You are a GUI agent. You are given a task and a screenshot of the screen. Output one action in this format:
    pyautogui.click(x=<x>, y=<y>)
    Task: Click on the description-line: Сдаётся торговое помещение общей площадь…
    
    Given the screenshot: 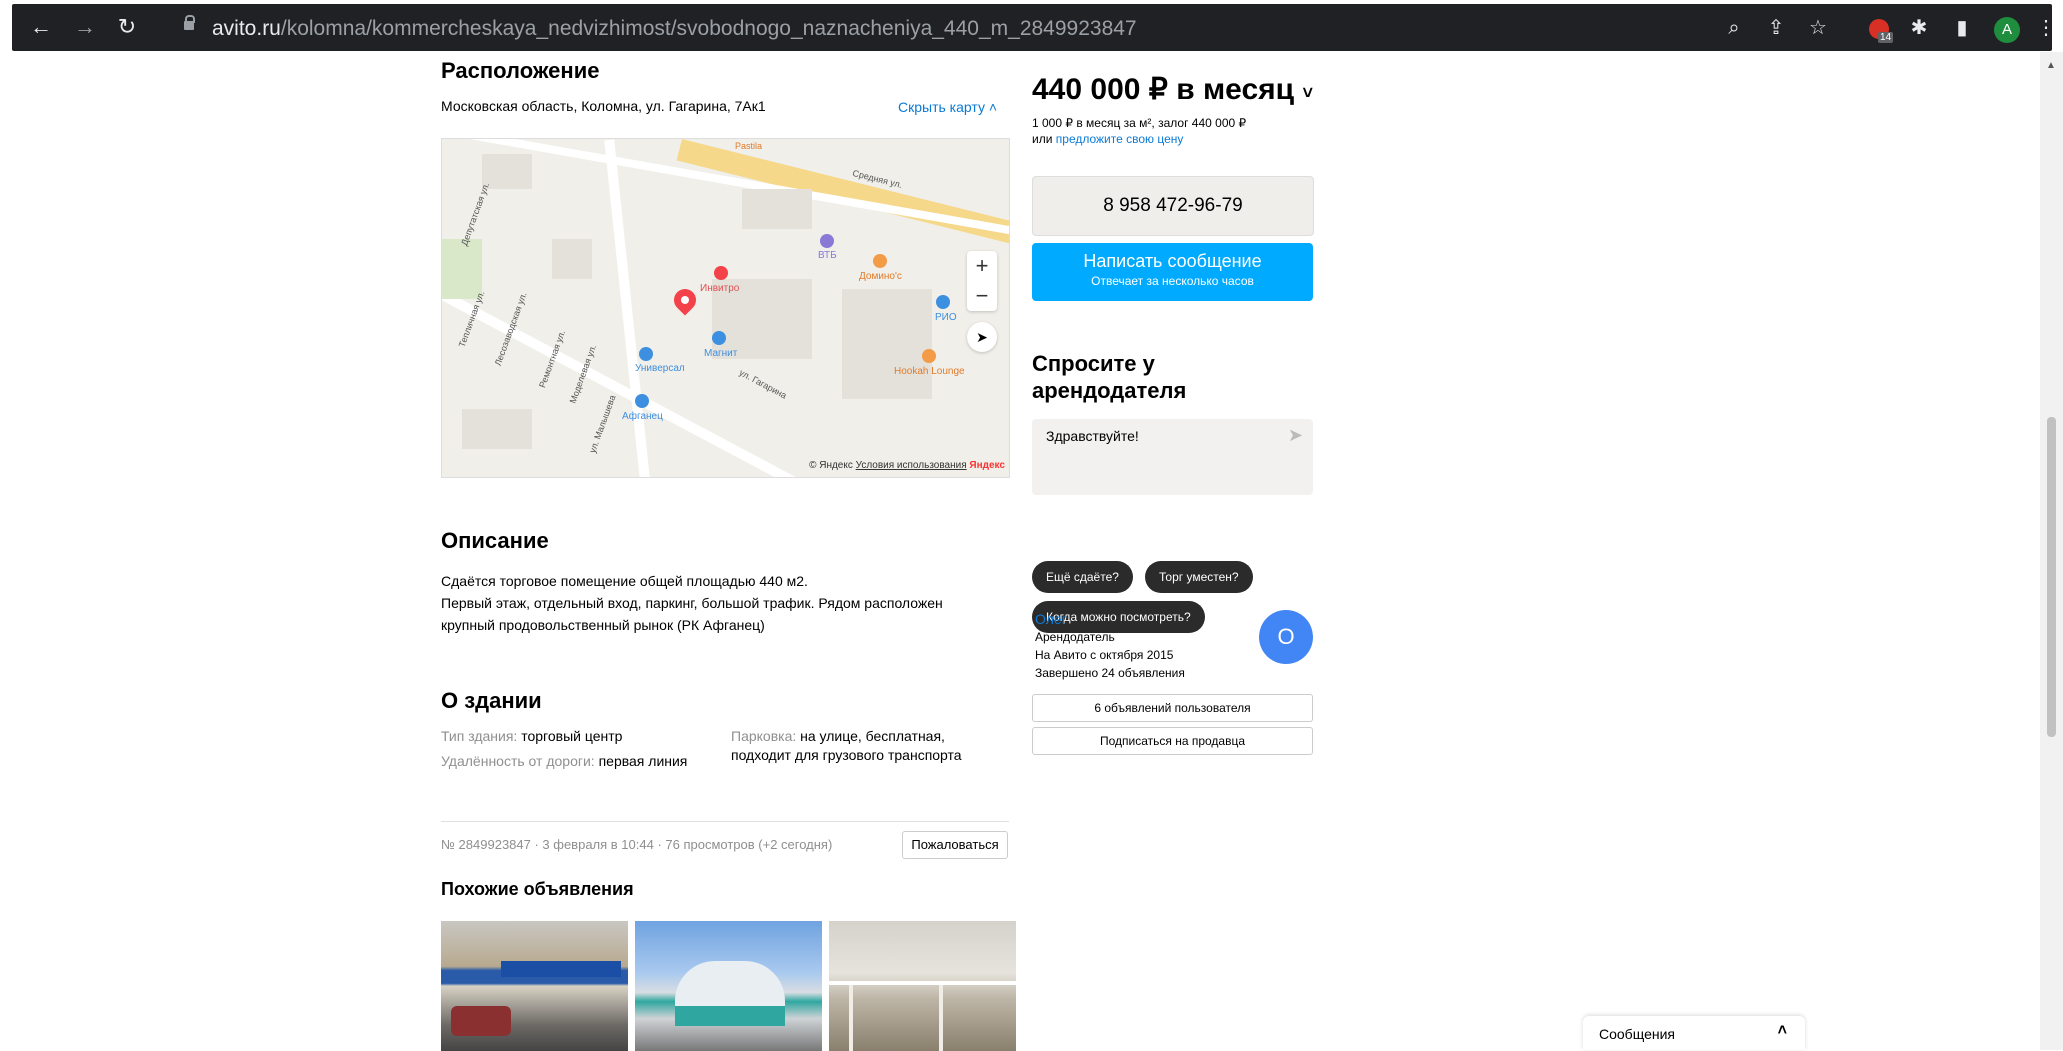 What is the action you would take?
    pyautogui.click(x=624, y=581)
    